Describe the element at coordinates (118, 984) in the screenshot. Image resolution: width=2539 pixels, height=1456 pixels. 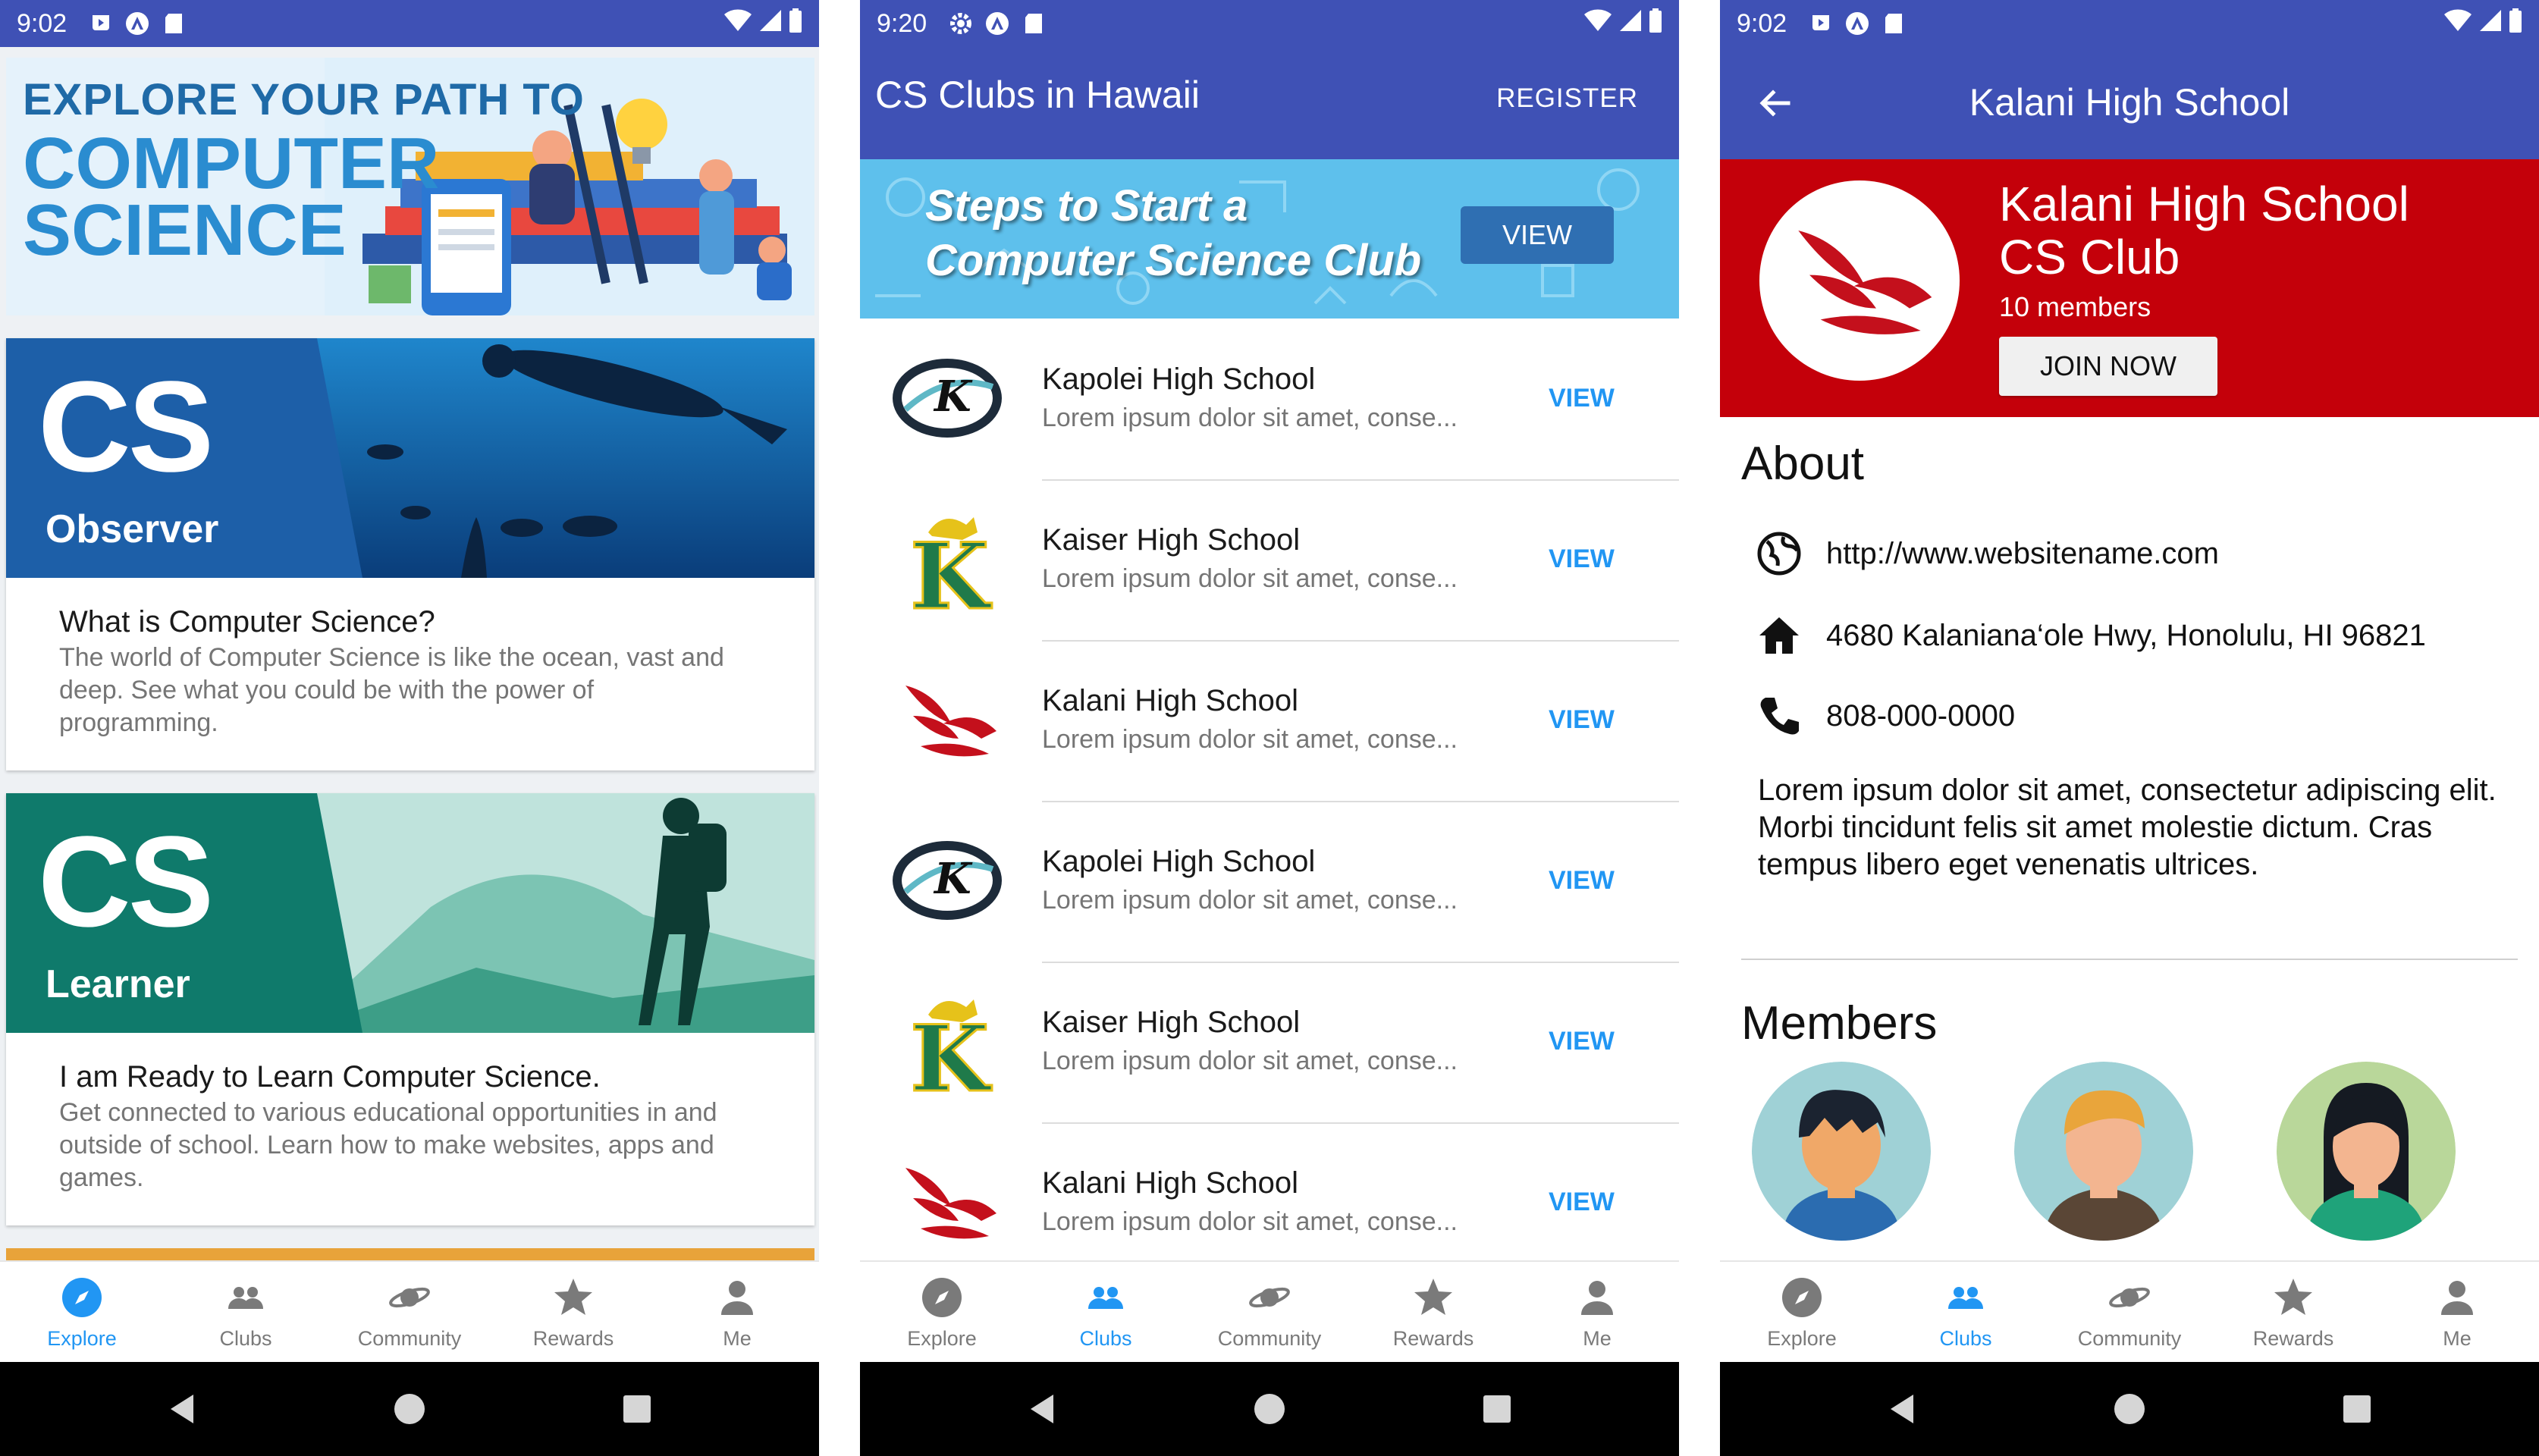
I see `learner-sub-label: Learner` at that location.